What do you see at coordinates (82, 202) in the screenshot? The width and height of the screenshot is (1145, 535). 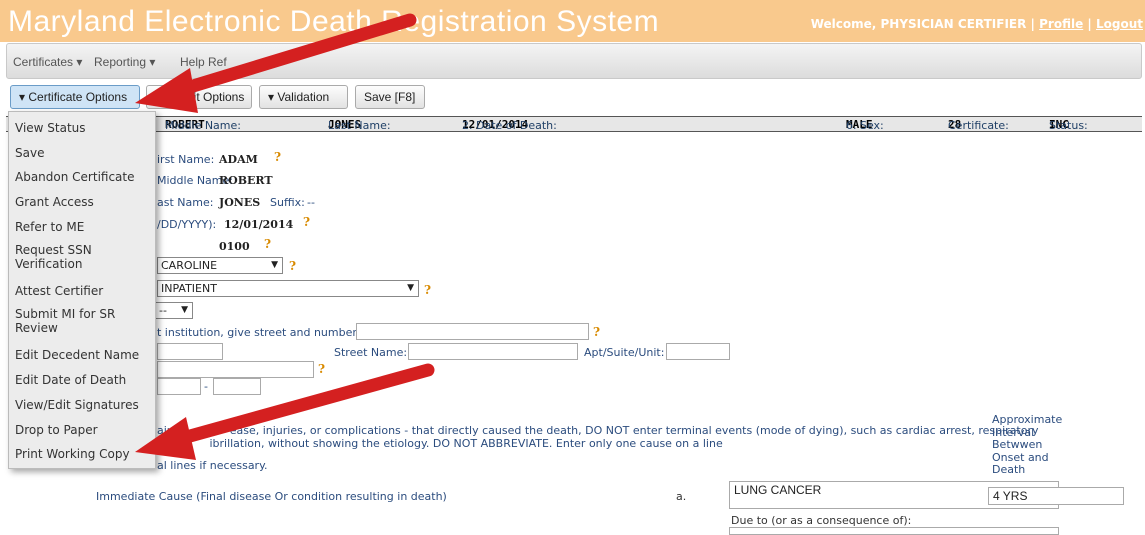 I see `menu-item-grant-access: Grant Access` at bounding box center [82, 202].